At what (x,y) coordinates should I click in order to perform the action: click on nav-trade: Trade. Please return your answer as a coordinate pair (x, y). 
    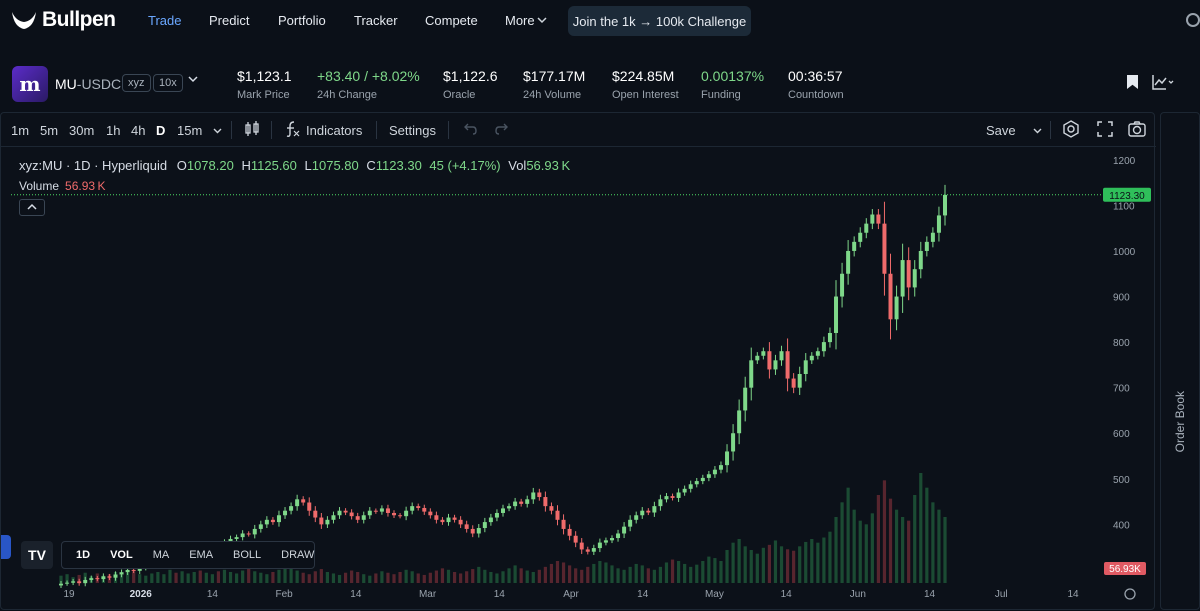
    Looking at the image, I should click on (164, 20).